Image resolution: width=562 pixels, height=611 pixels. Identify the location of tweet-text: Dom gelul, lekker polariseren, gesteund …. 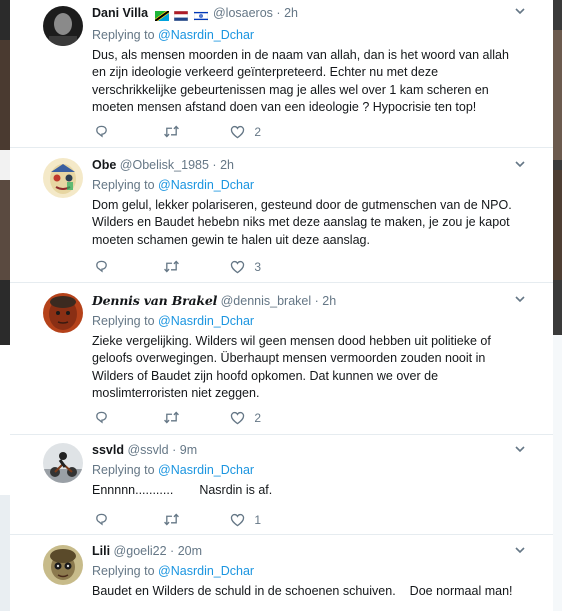
(302, 222).